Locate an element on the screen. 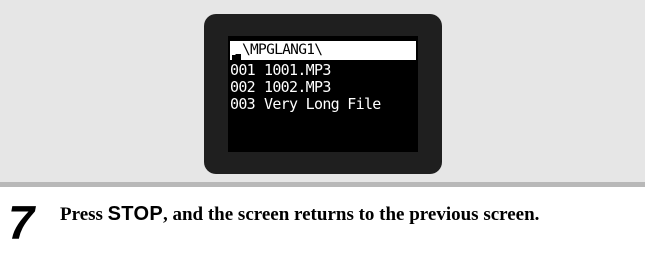 This screenshot has width=645, height=266. folder-path: \MPGLANG1\ is located at coordinates (282, 50).